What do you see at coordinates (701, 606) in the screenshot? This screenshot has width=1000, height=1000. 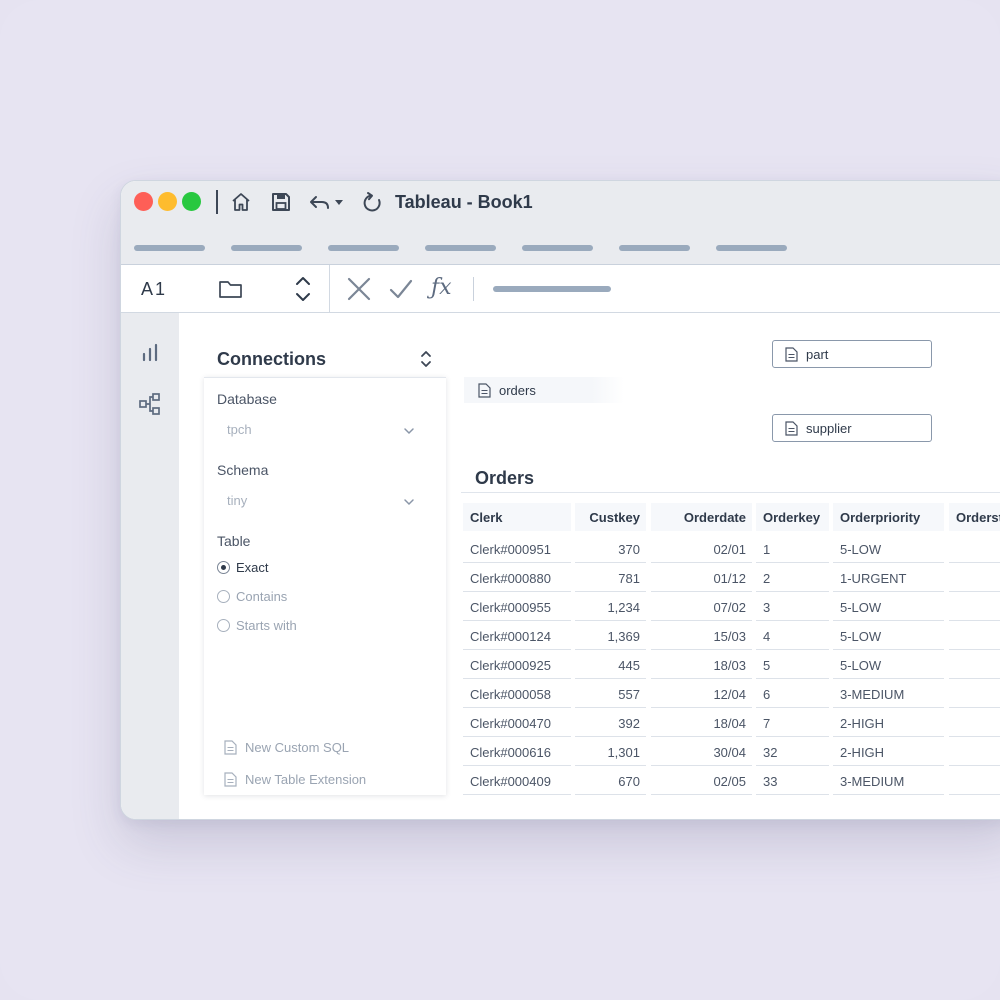 I see `table-cell: 07/02` at bounding box center [701, 606].